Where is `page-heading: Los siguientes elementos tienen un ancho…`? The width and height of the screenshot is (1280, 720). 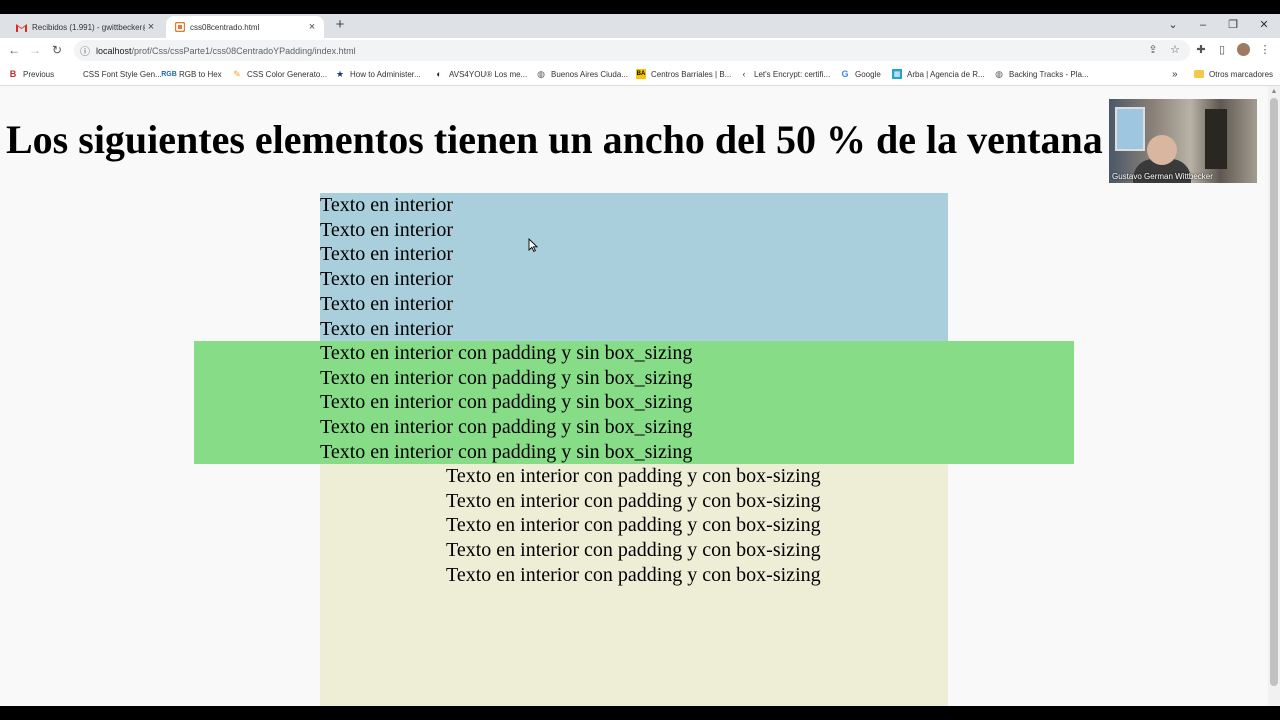
page-heading: Los siguientes elementos tienen un ancho… is located at coordinates (554, 139).